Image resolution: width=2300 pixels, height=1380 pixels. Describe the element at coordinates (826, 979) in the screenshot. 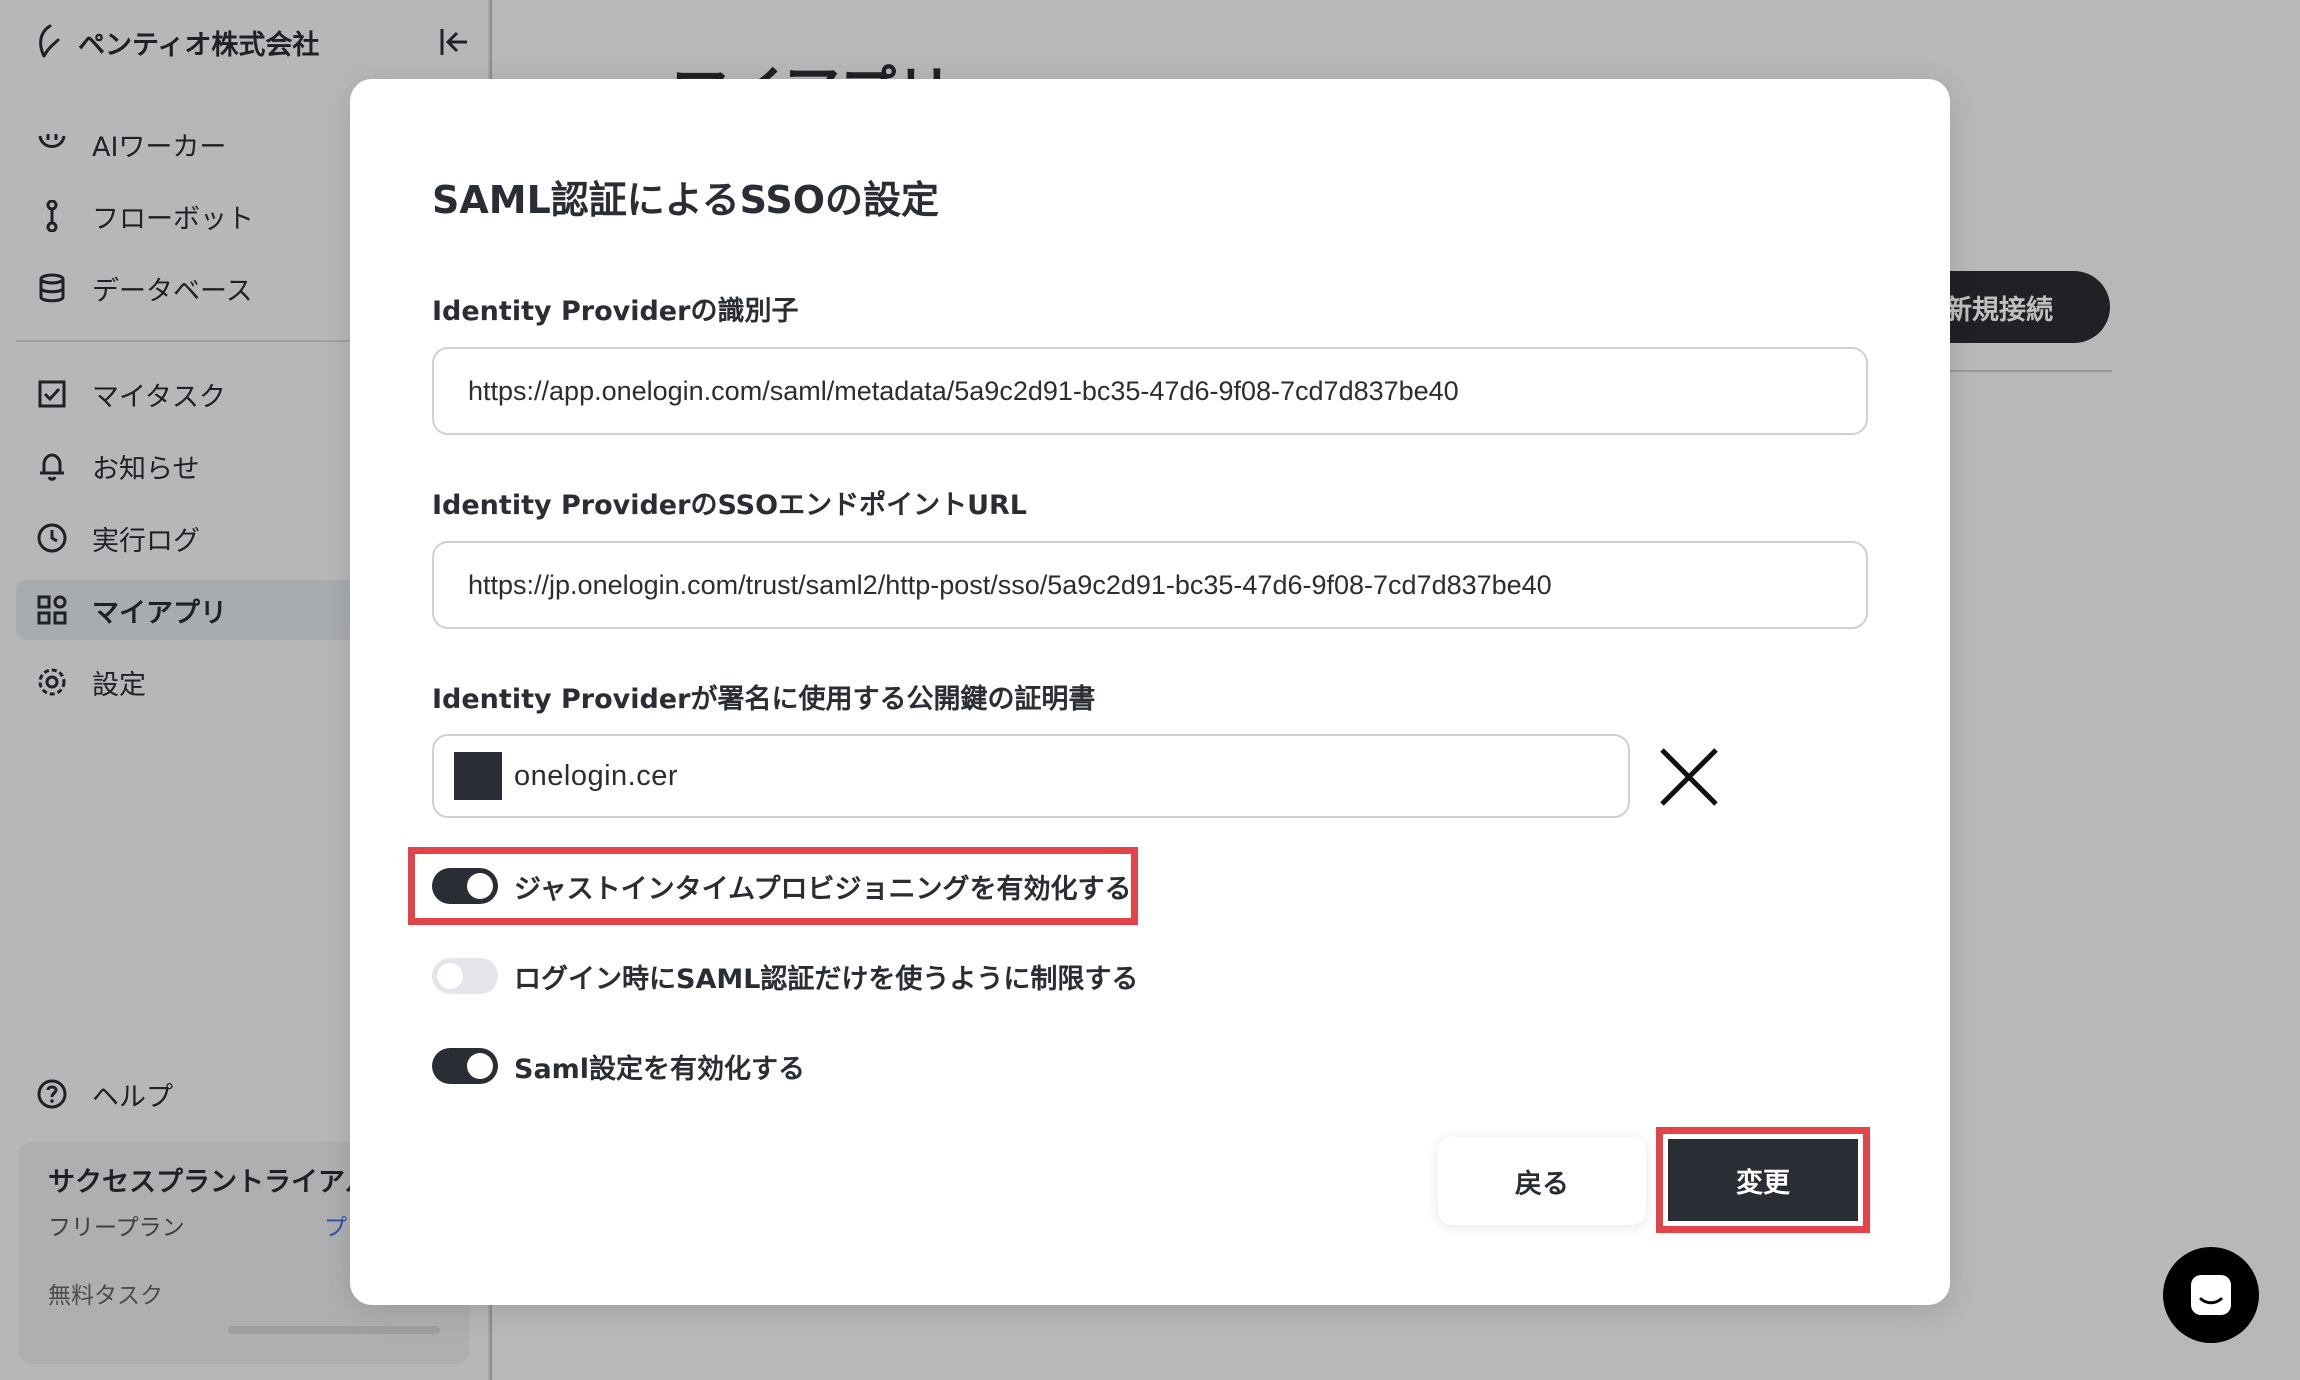

I see `toggle-label: ログイン時にSAML認証だけを使うように制限する` at that location.